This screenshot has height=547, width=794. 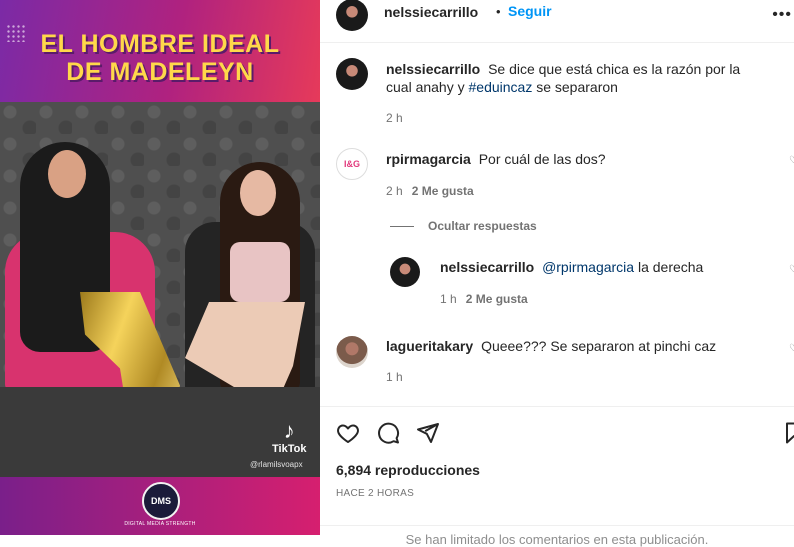 What do you see at coordinates (497, 299) in the screenshot?
I see `reply-likes: 2 Me gusta` at bounding box center [497, 299].